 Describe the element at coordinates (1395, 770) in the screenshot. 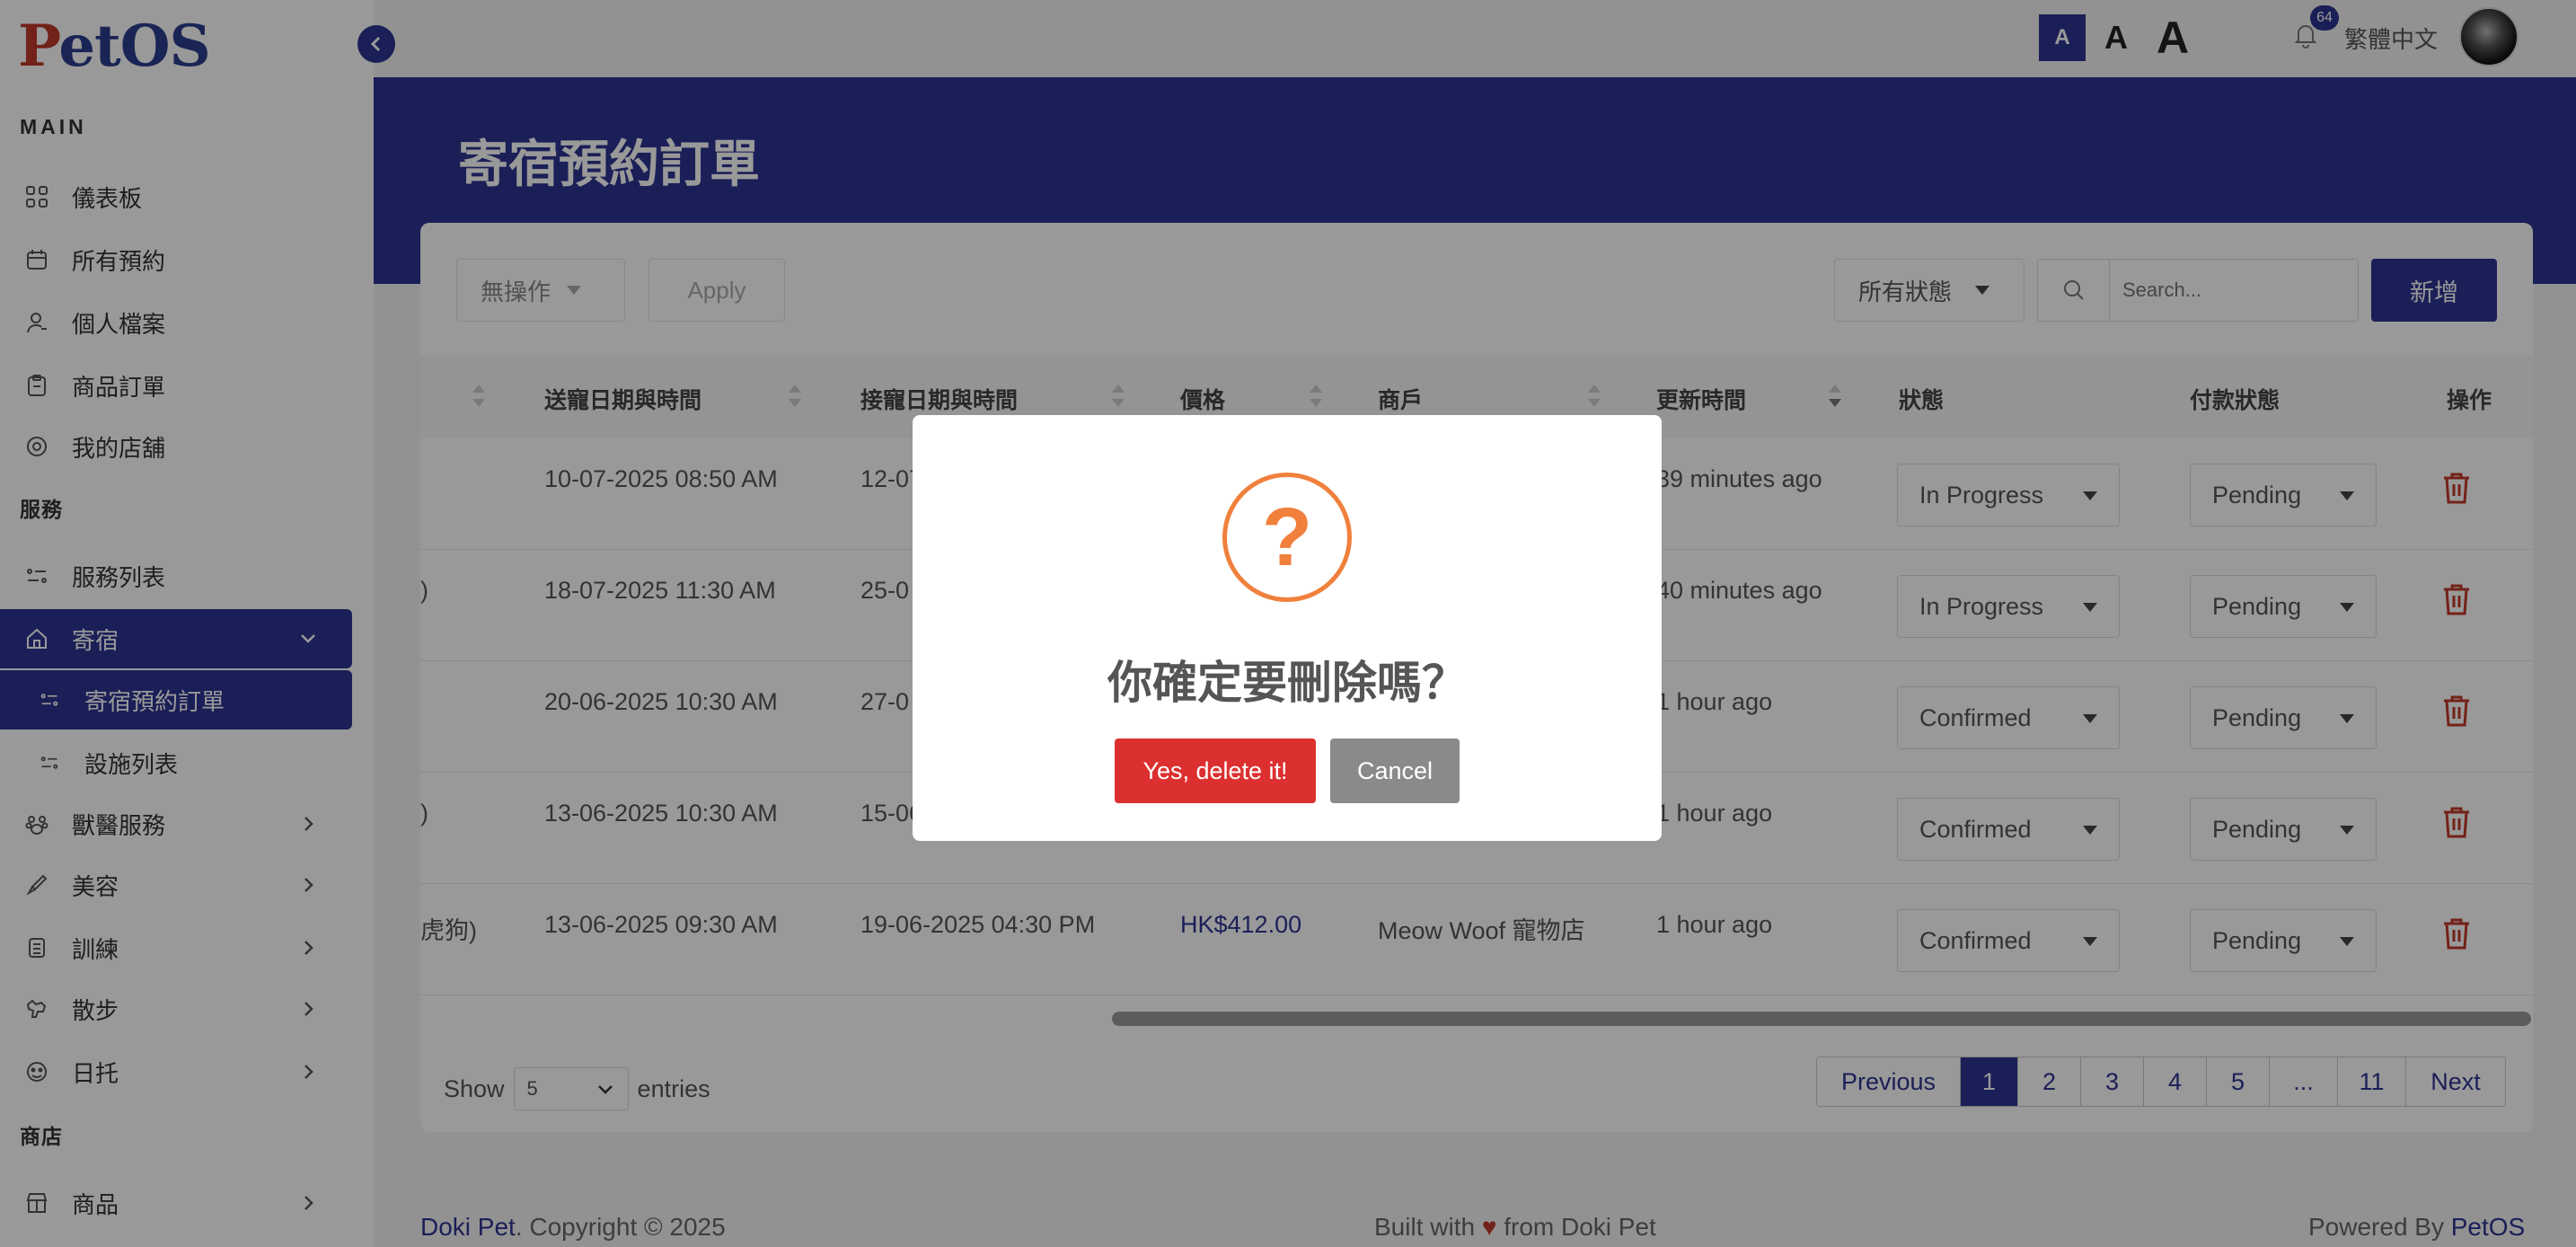

I see `cancel-button: Cancel` at that location.